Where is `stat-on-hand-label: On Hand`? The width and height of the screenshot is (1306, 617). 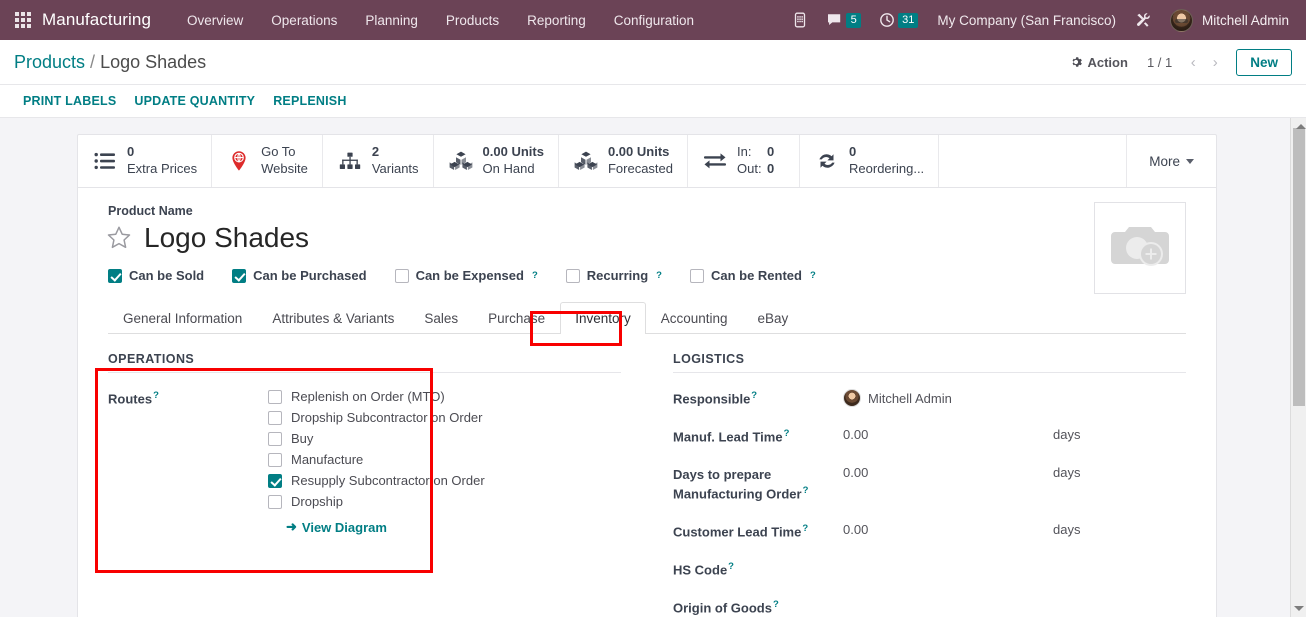 stat-on-hand-label: On Hand is located at coordinates (508, 168).